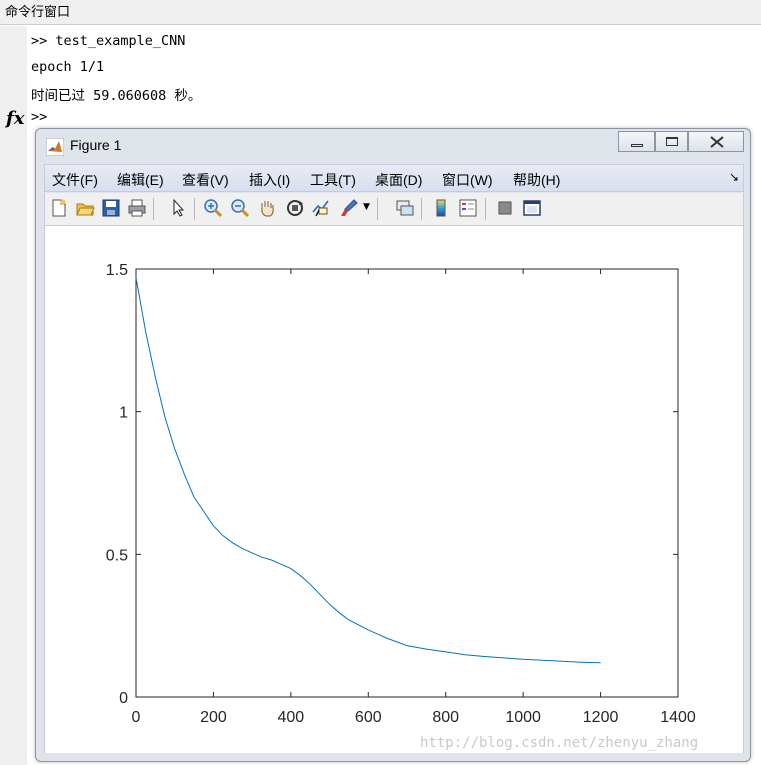 The height and width of the screenshot is (765, 761). I want to click on legend-icon, so click(468, 208).